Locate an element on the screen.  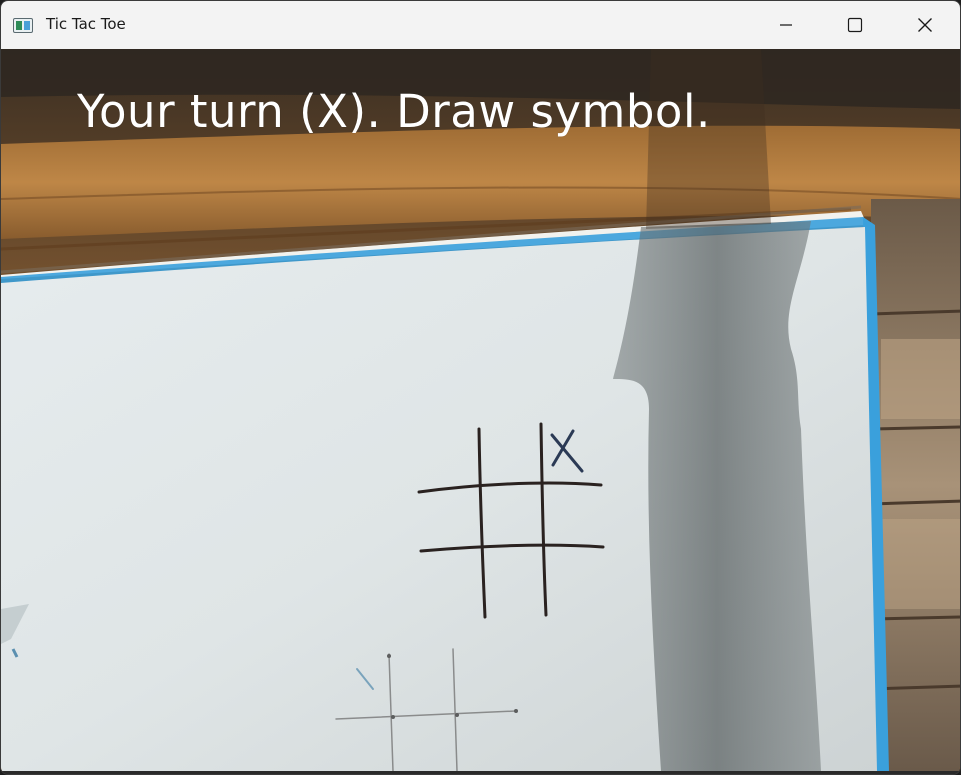
close-icon is located at coordinates (925, 25).